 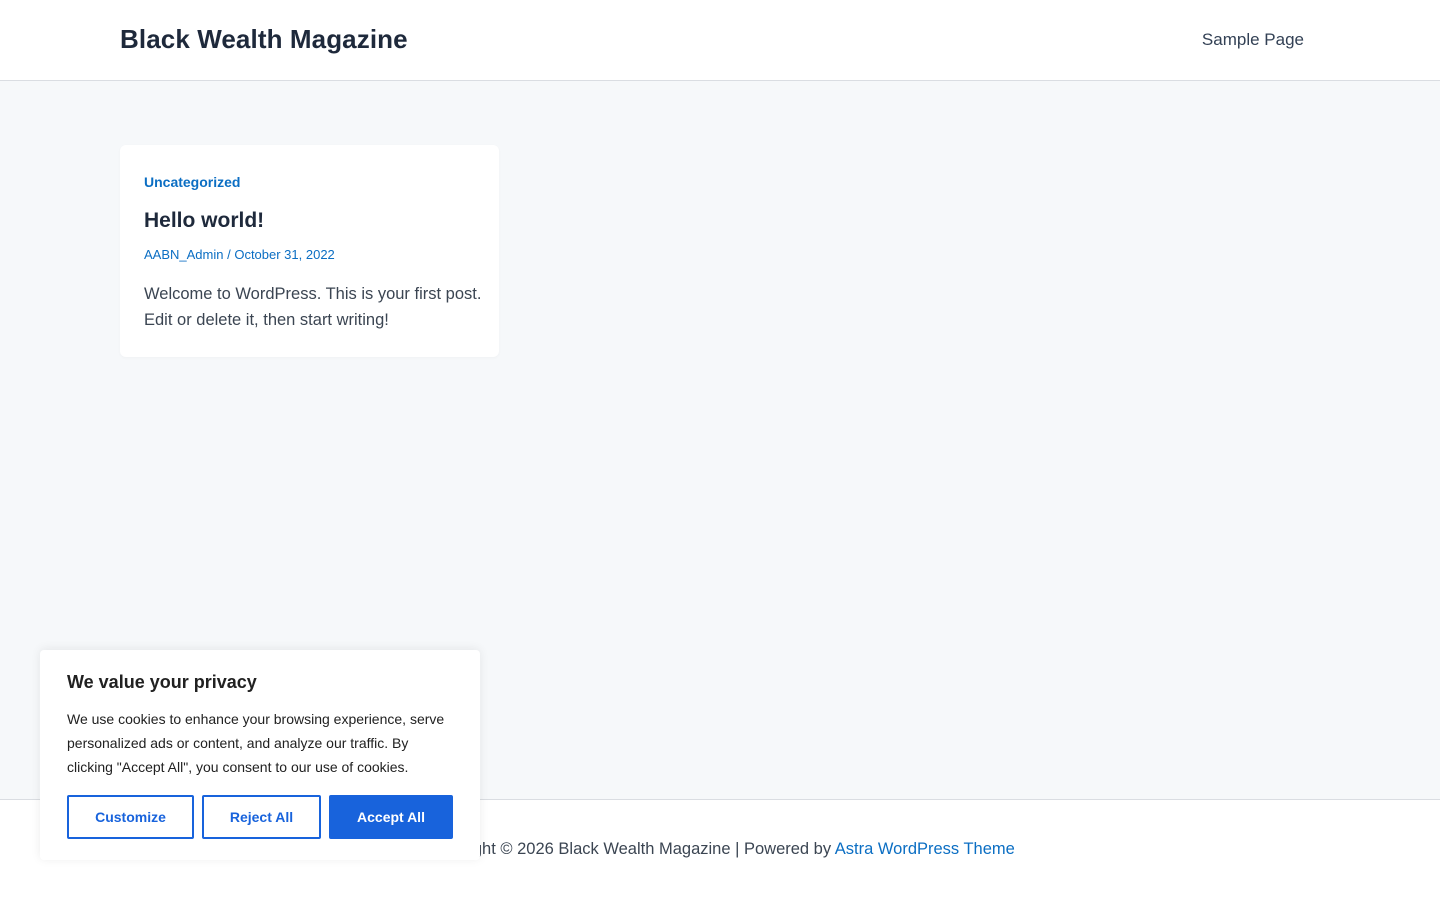 What do you see at coordinates (192, 182) in the screenshot?
I see `post-category-link: Uncategorized` at bounding box center [192, 182].